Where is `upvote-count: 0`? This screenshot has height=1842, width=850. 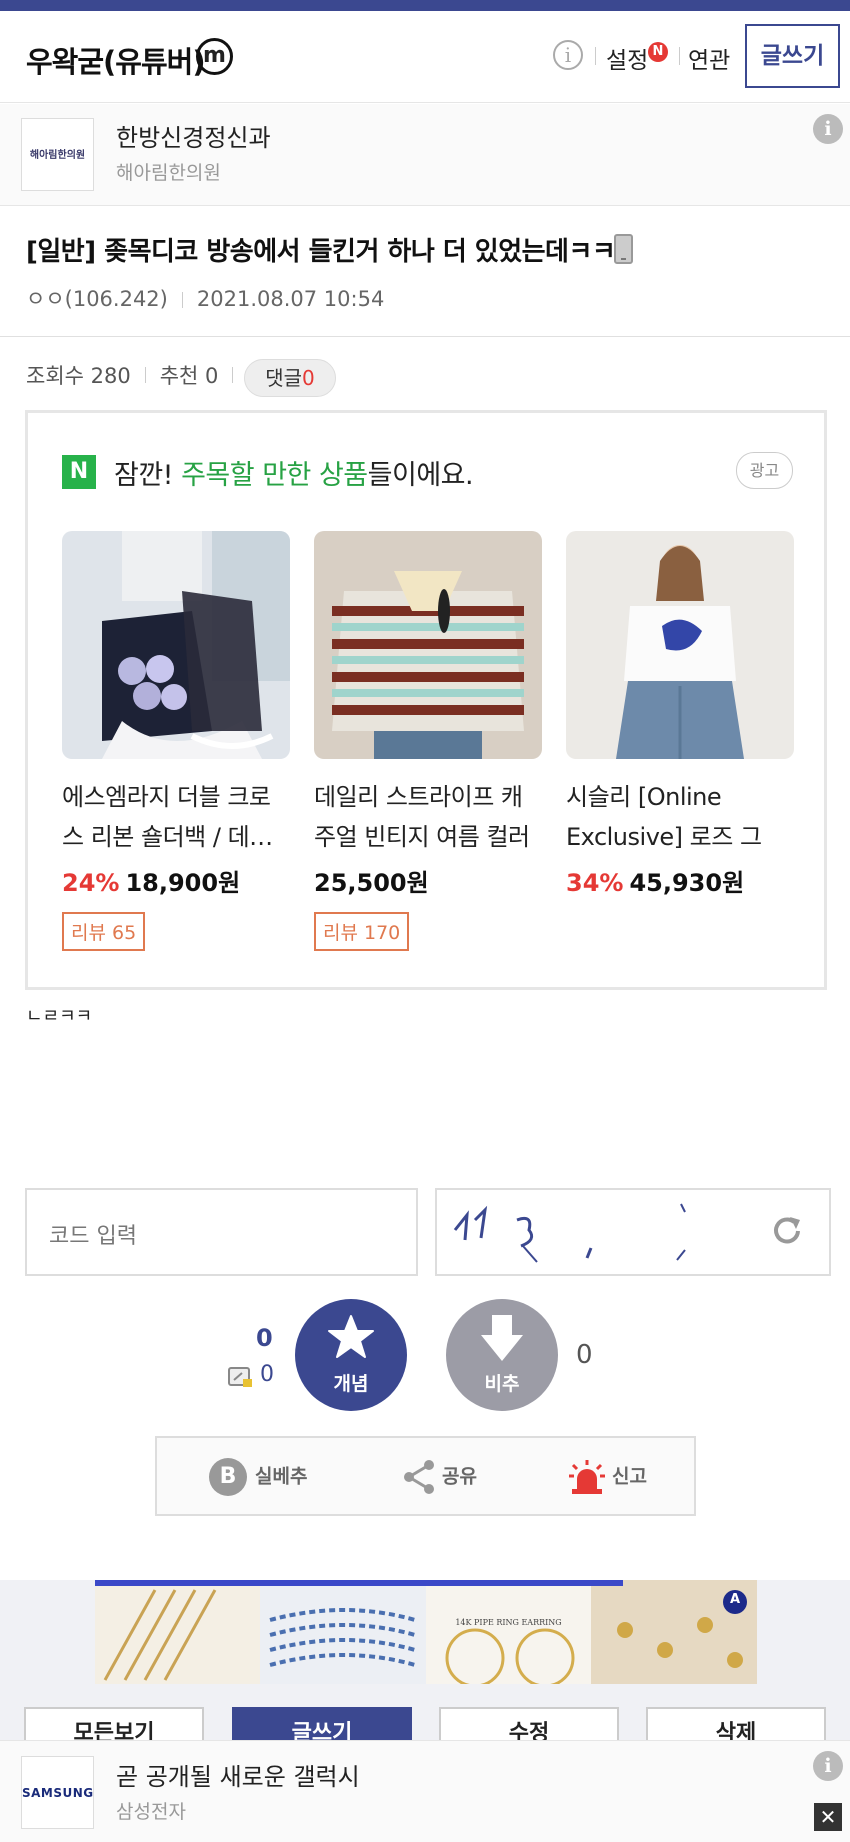
upvote-count: 0 is located at coordinates (264, 1338).